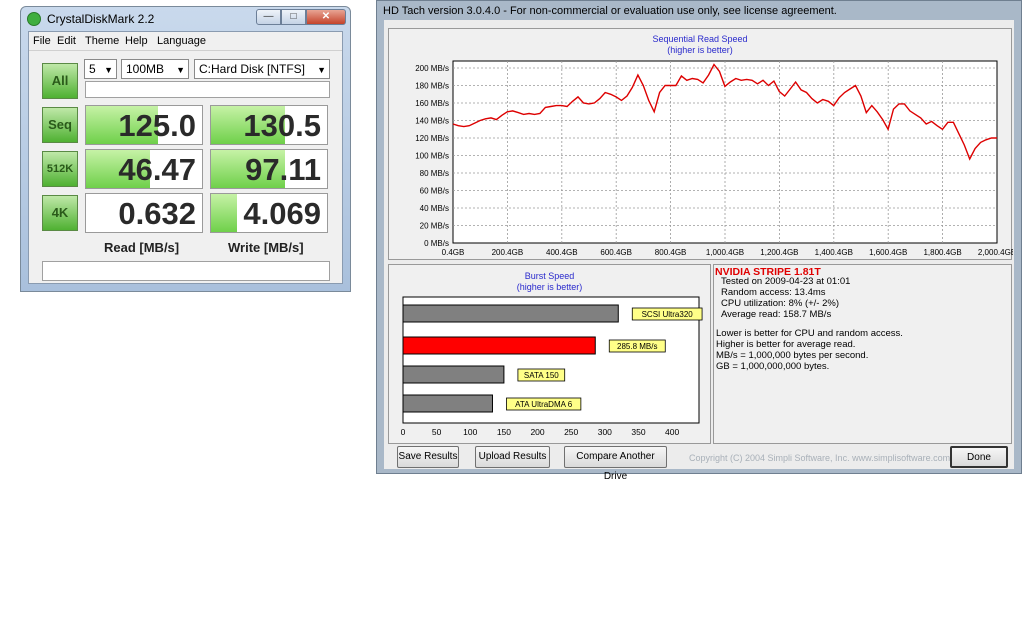 The height and width of the screenshot is (640, 1024). Describe the element at coordinates (773, 292) in the screenshot. I see `info-random-access: Random access: 13.4ms` at that location.